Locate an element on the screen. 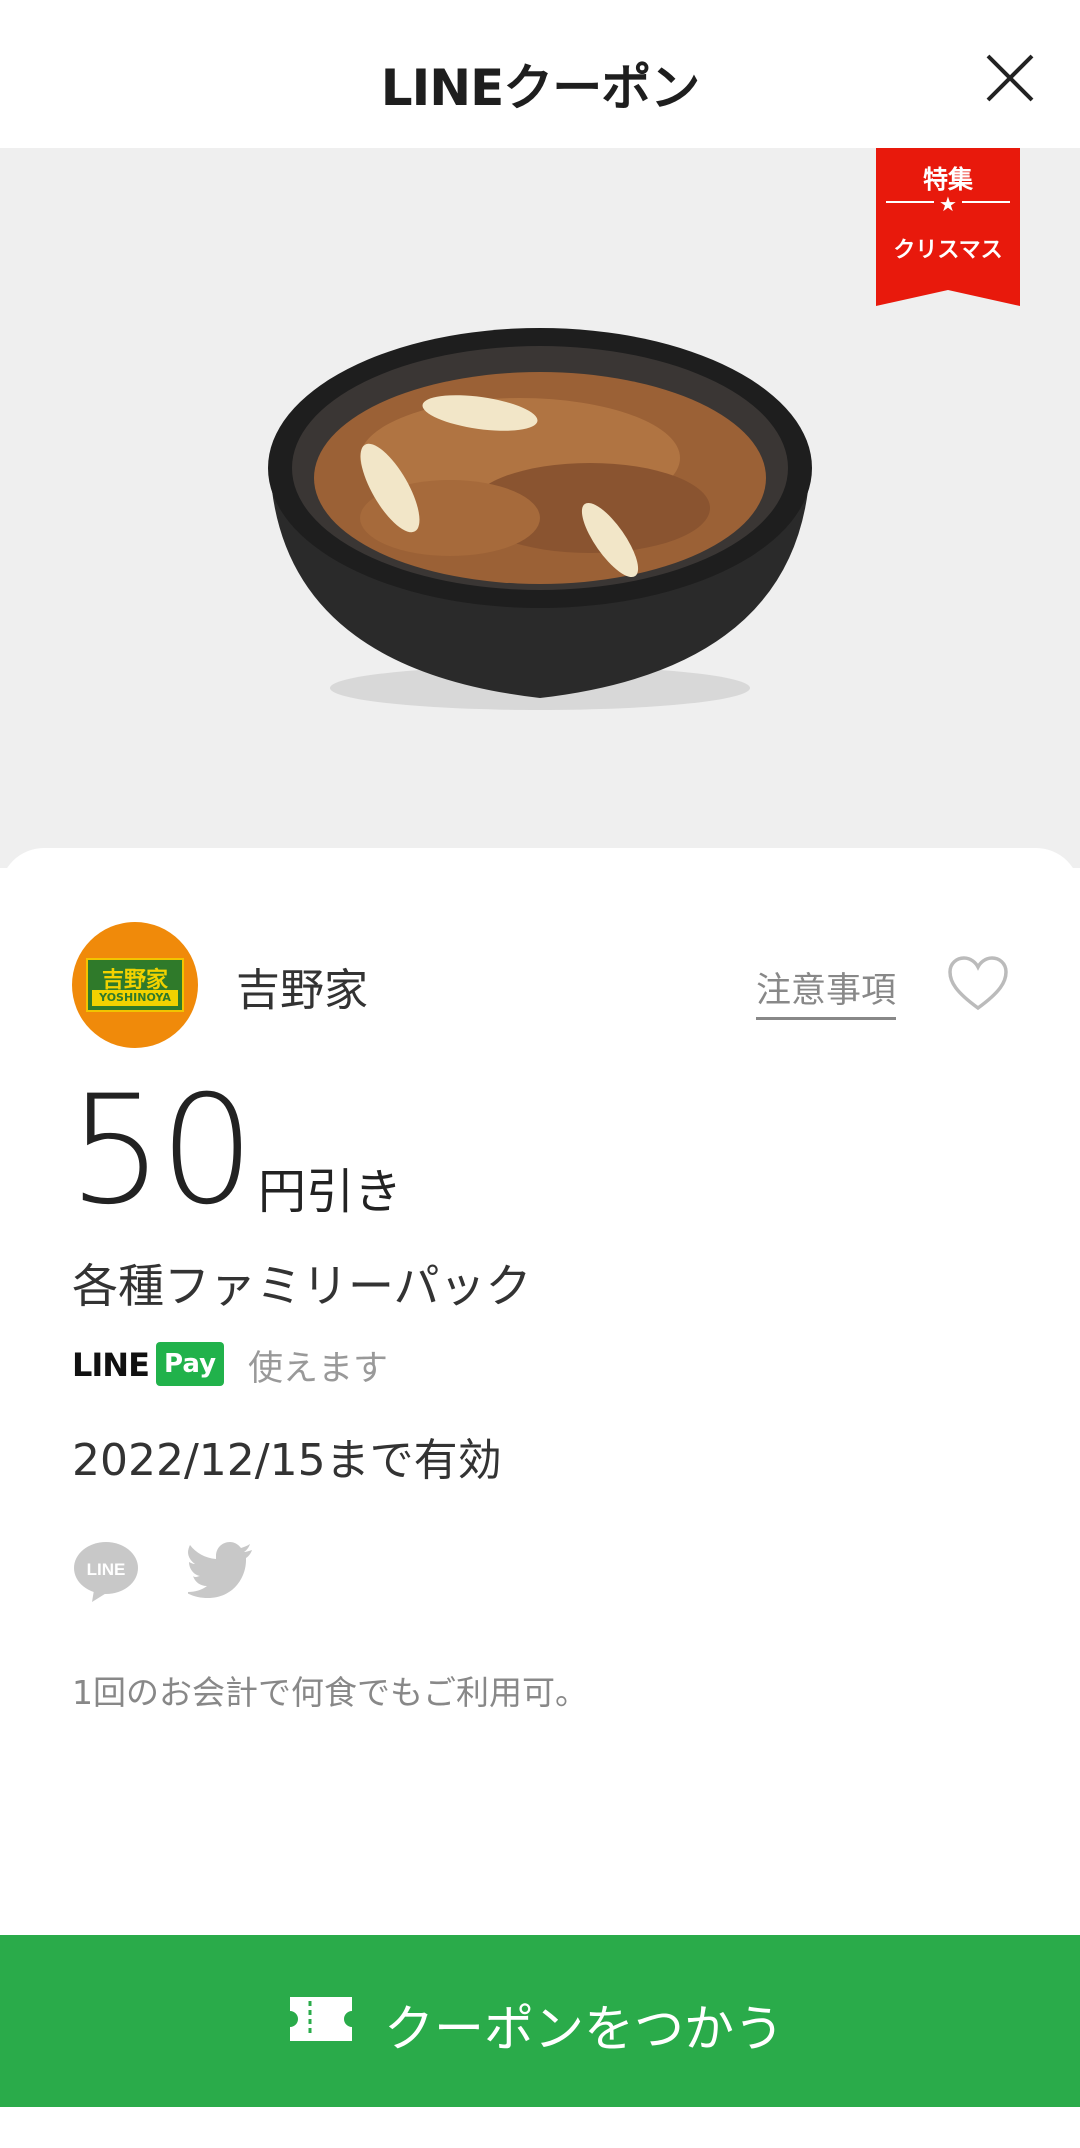 The width and height of the screenshot is (1080, 2148). line-pay-logo-line: LINE is located at coordinates (111, 1365).